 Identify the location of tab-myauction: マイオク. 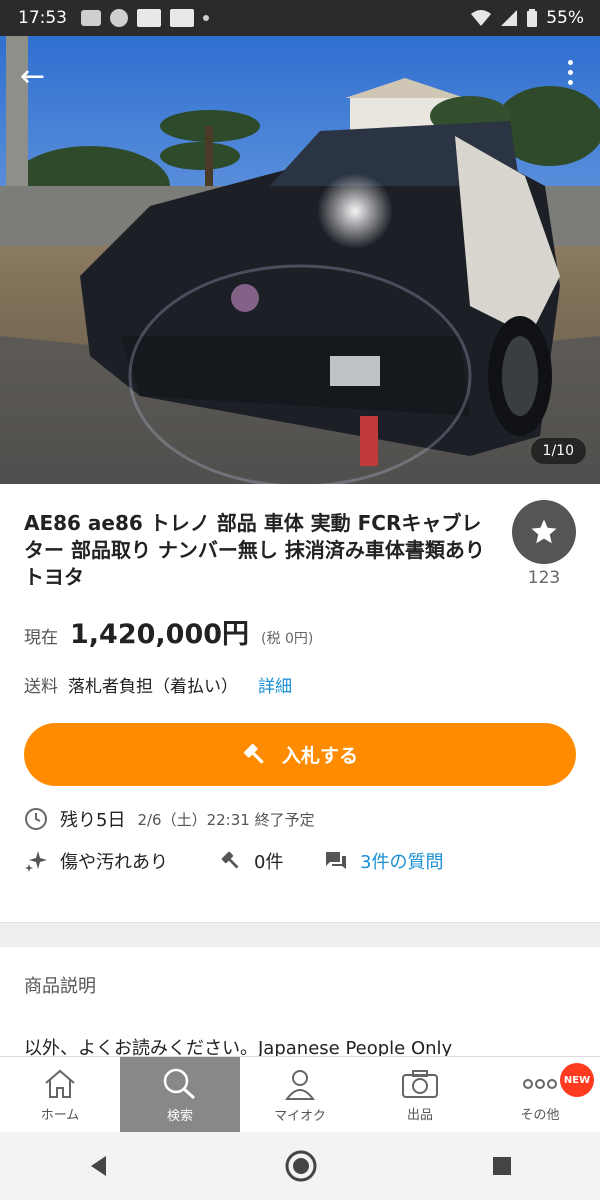
(300, 1095).